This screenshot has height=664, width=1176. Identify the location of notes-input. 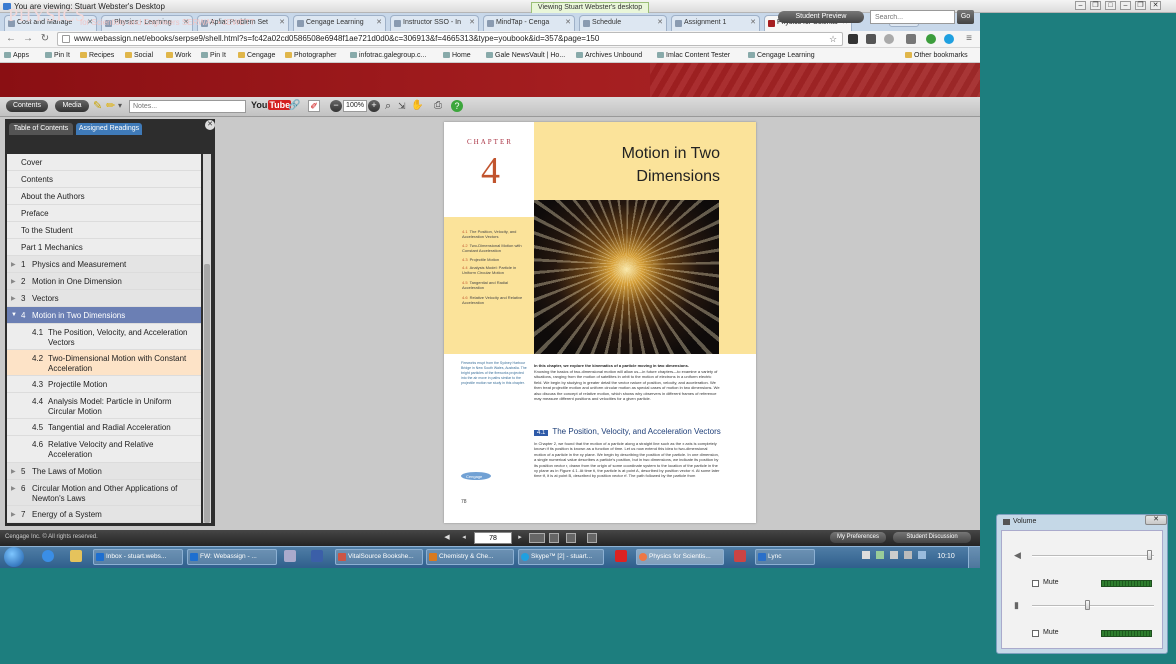
(187, 106).